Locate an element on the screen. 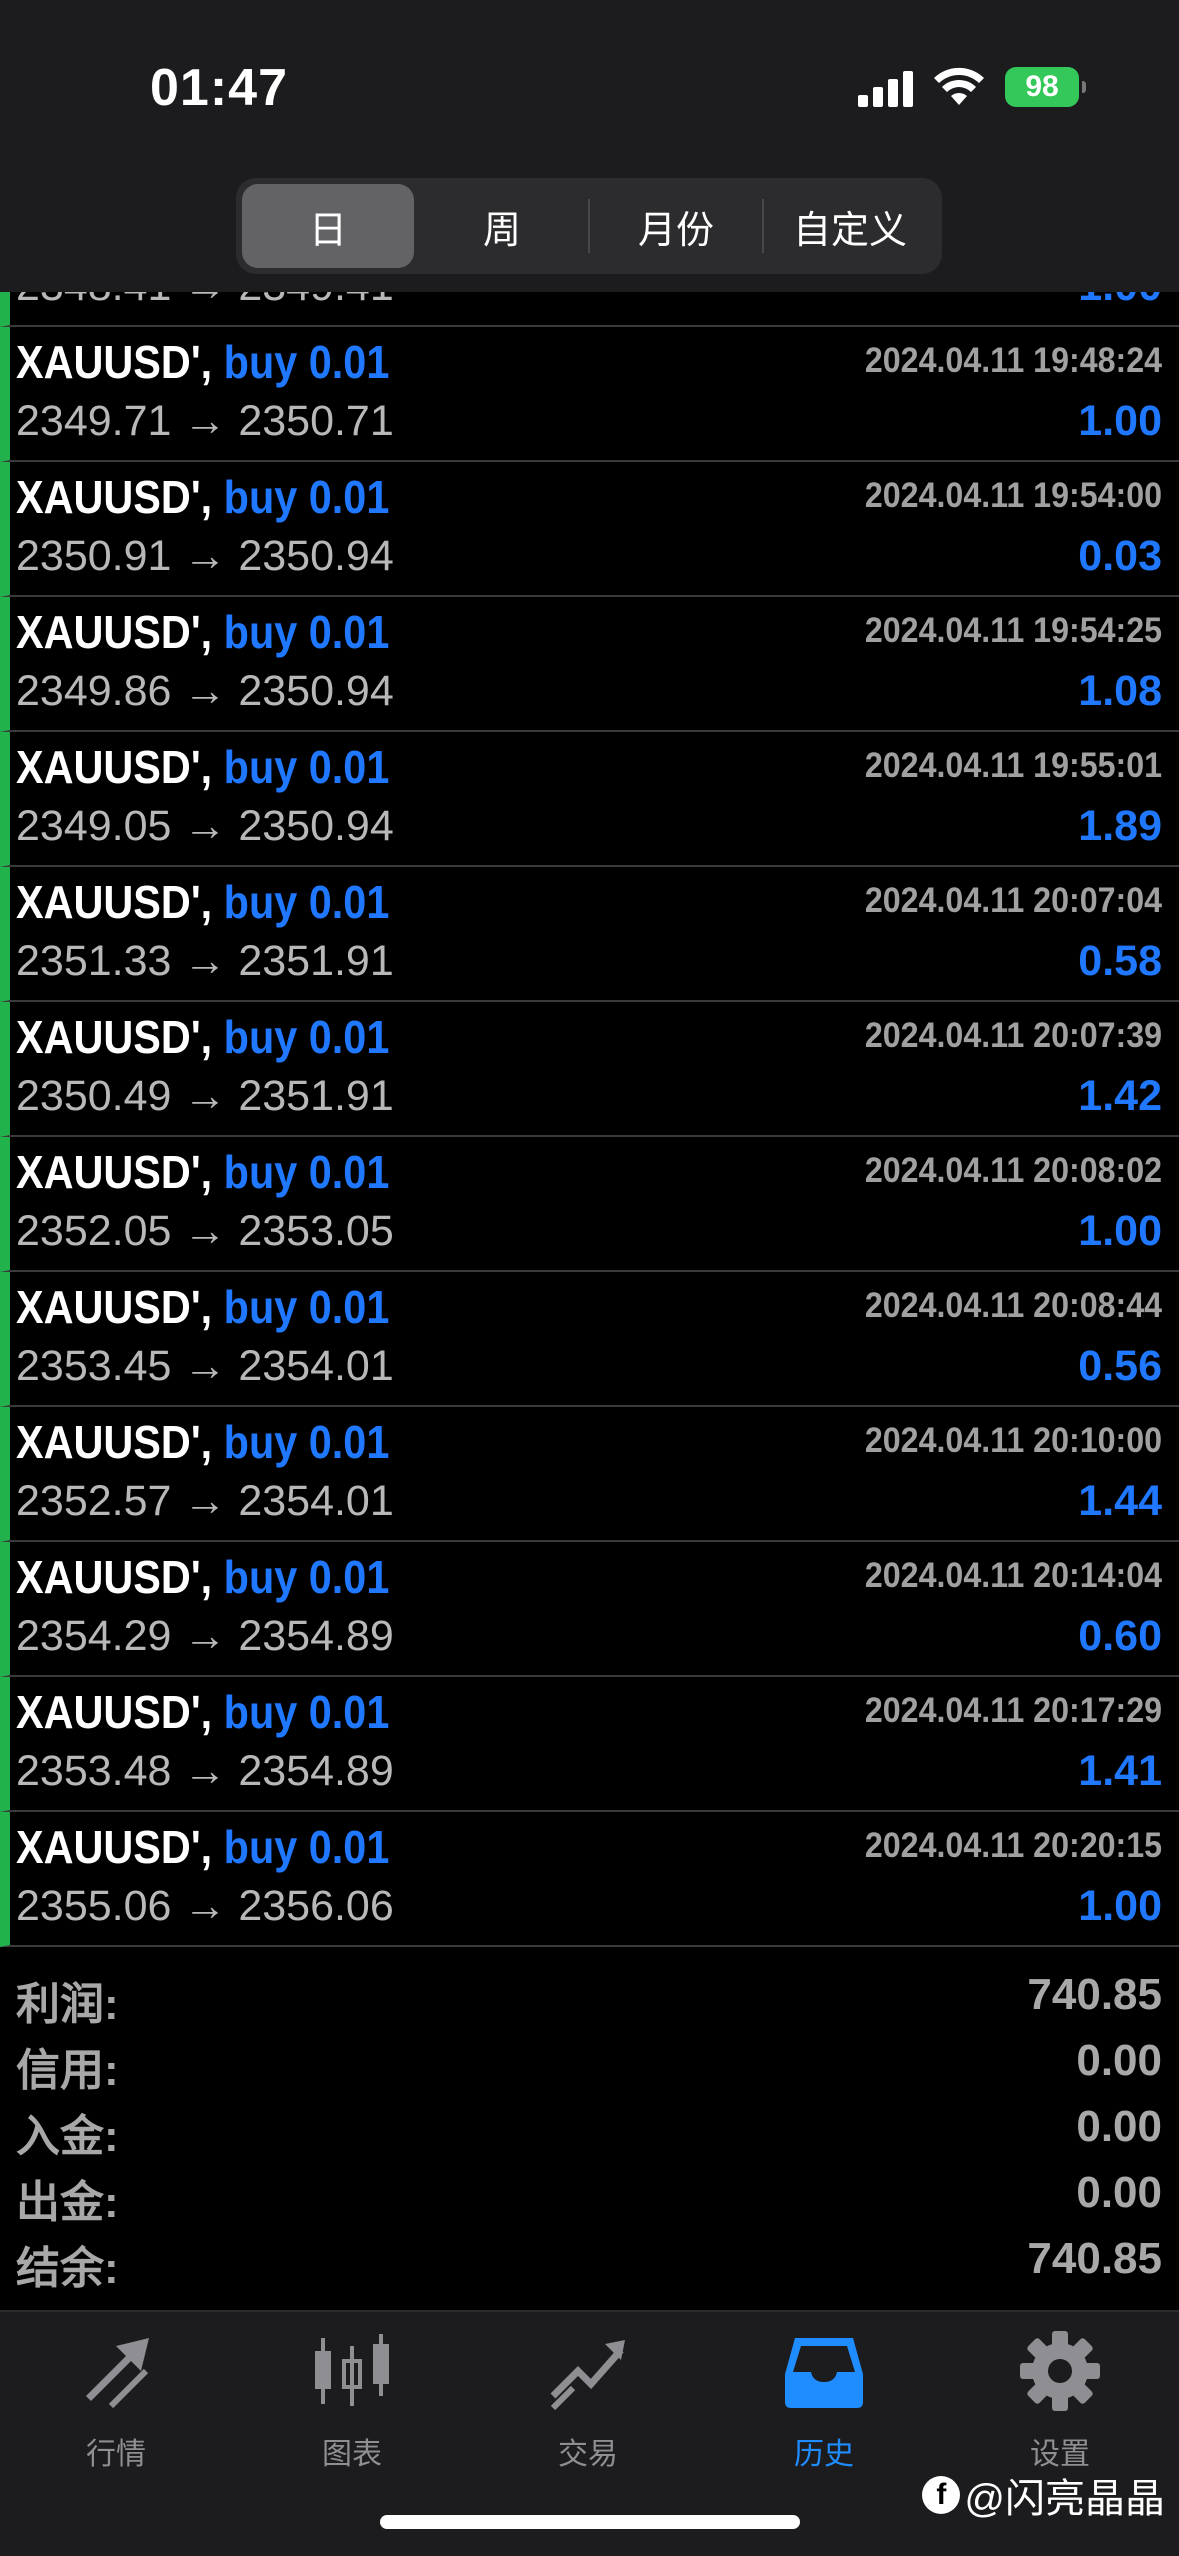  trade-time: 2024.04.11 20:14:04 is located at coordinates (1013, 1575).